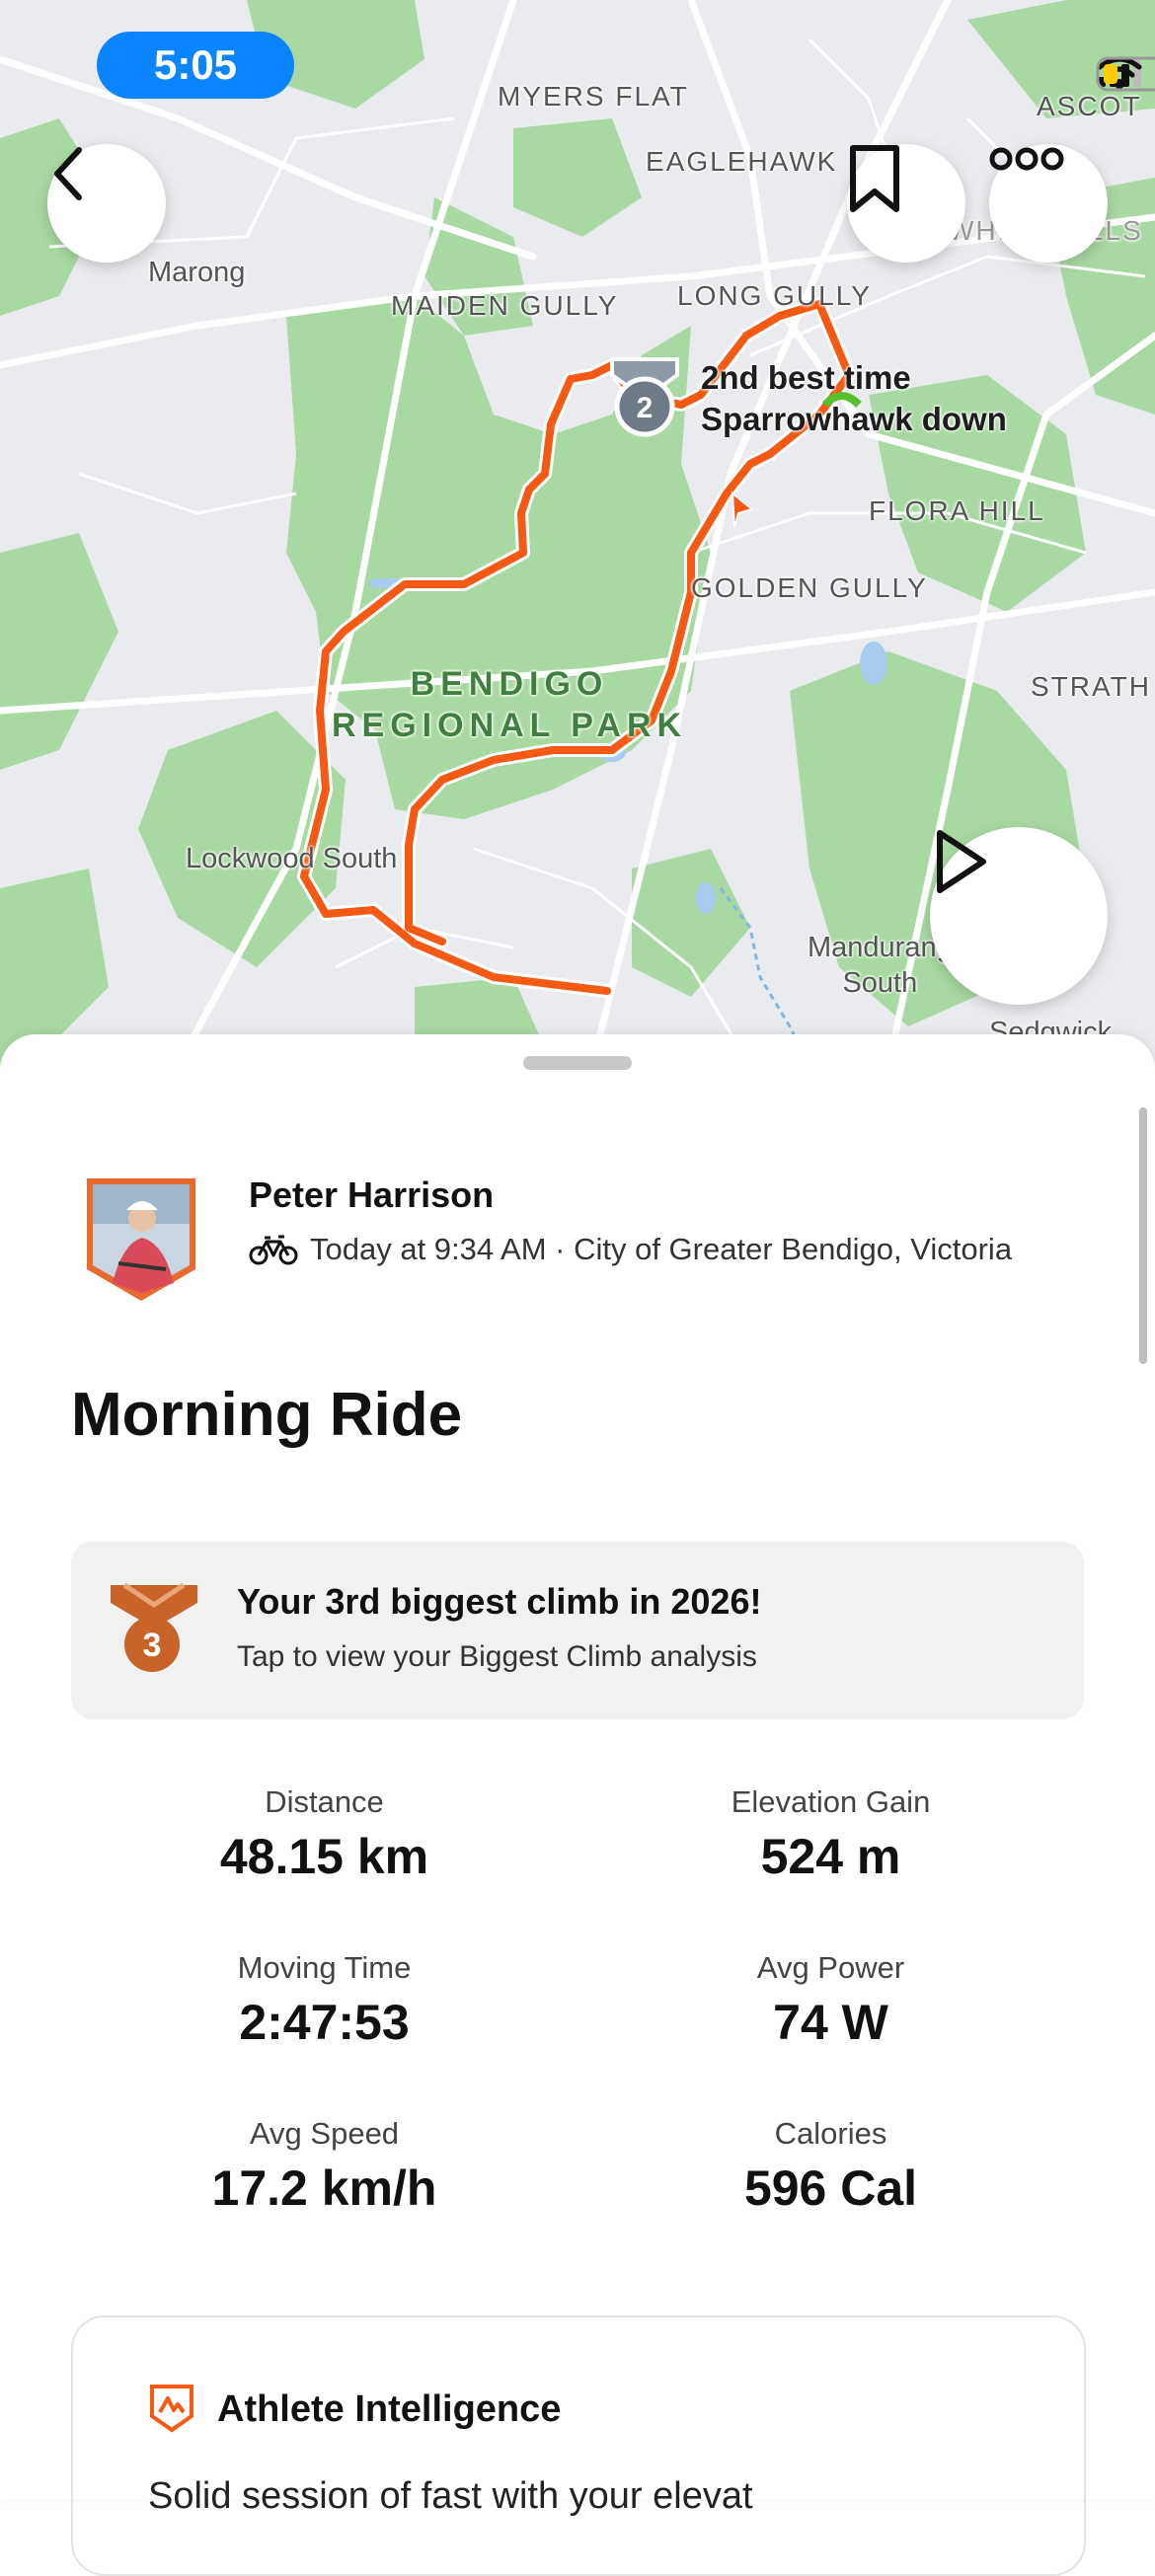  I want to click on stat-label: Elevation Gain, so click(831, 1801).